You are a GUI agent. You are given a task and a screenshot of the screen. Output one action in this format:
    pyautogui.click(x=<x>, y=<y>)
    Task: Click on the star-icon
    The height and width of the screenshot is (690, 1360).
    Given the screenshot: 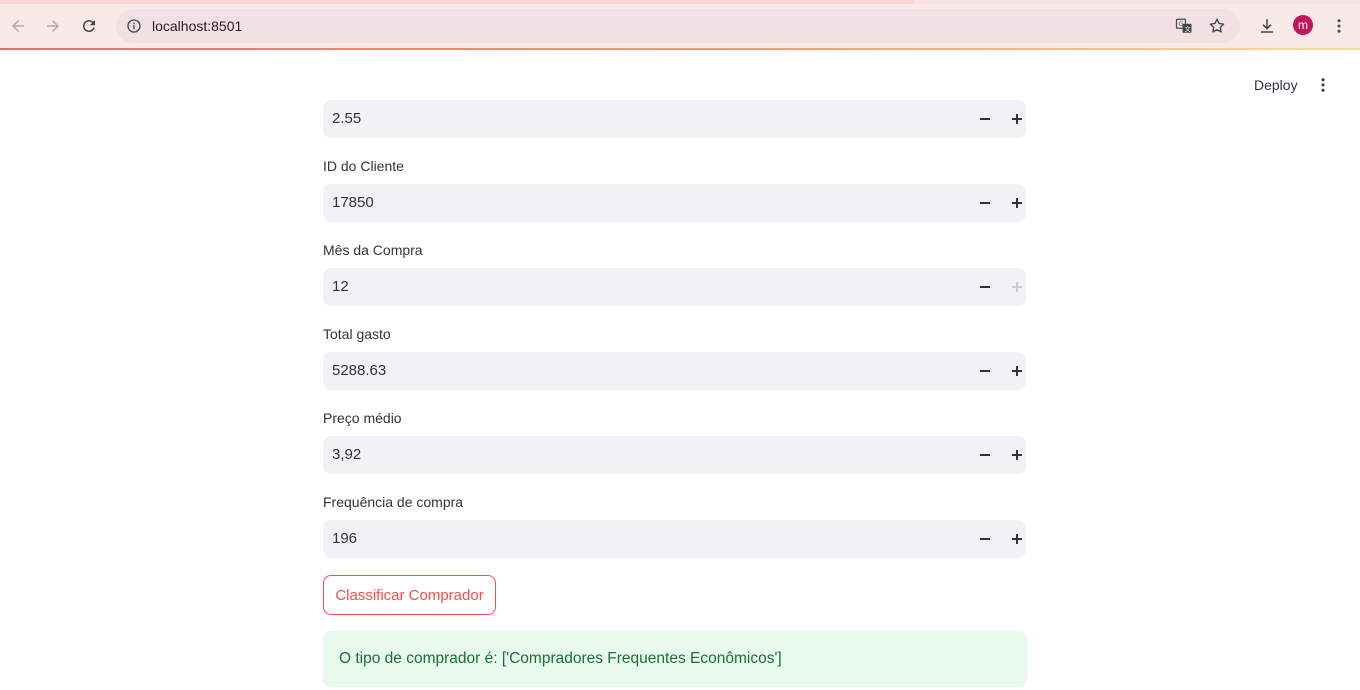 What is the action you would take?
    pyautogui.click(x=1217, y=26)
    